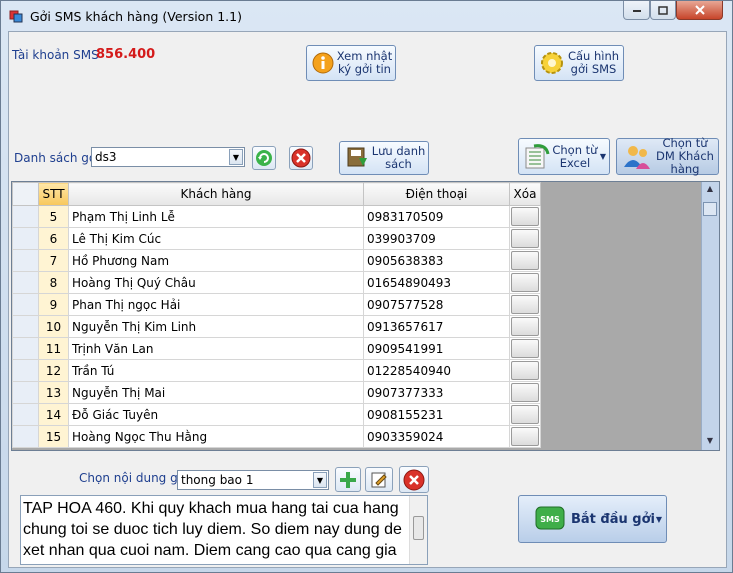 Image resolution: width=733 pixels, height=573 pixels. What do you see at coordinates (436, 260) in the screenshot?
I see `cell-phone: 0905638383` at bounding box center [436, 260].